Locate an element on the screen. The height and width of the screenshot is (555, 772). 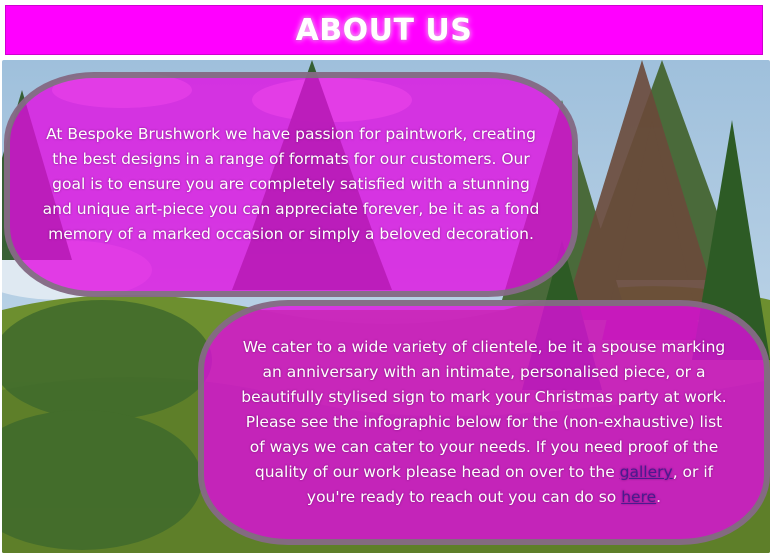
about-us-banner: ABOUT US is located at coordinates (384, 30).